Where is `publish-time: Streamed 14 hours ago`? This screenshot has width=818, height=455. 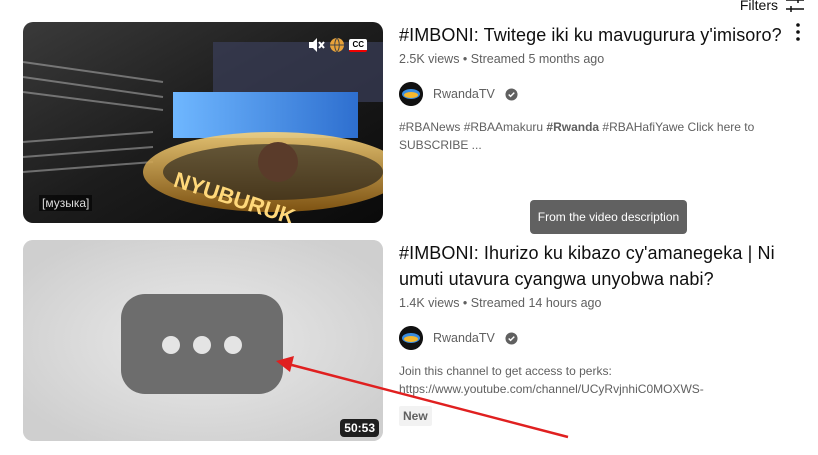 publish-time: Streamed 14 hours ago is located at coordinates (536, 303).